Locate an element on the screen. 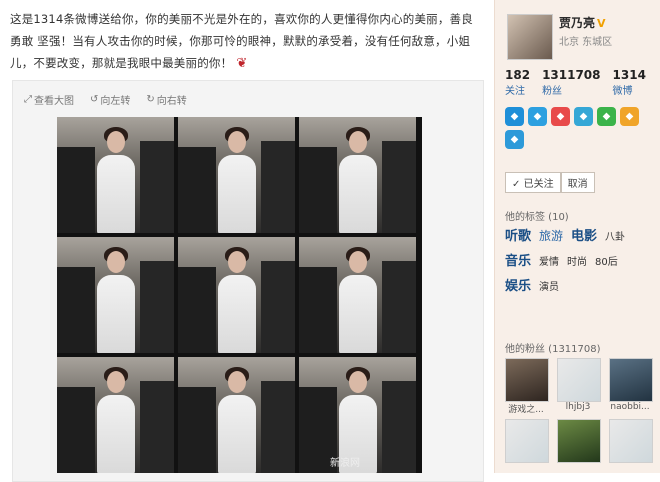 The image size is (660, 482). posts-count: 1314 is located at coordinates (629, 75).